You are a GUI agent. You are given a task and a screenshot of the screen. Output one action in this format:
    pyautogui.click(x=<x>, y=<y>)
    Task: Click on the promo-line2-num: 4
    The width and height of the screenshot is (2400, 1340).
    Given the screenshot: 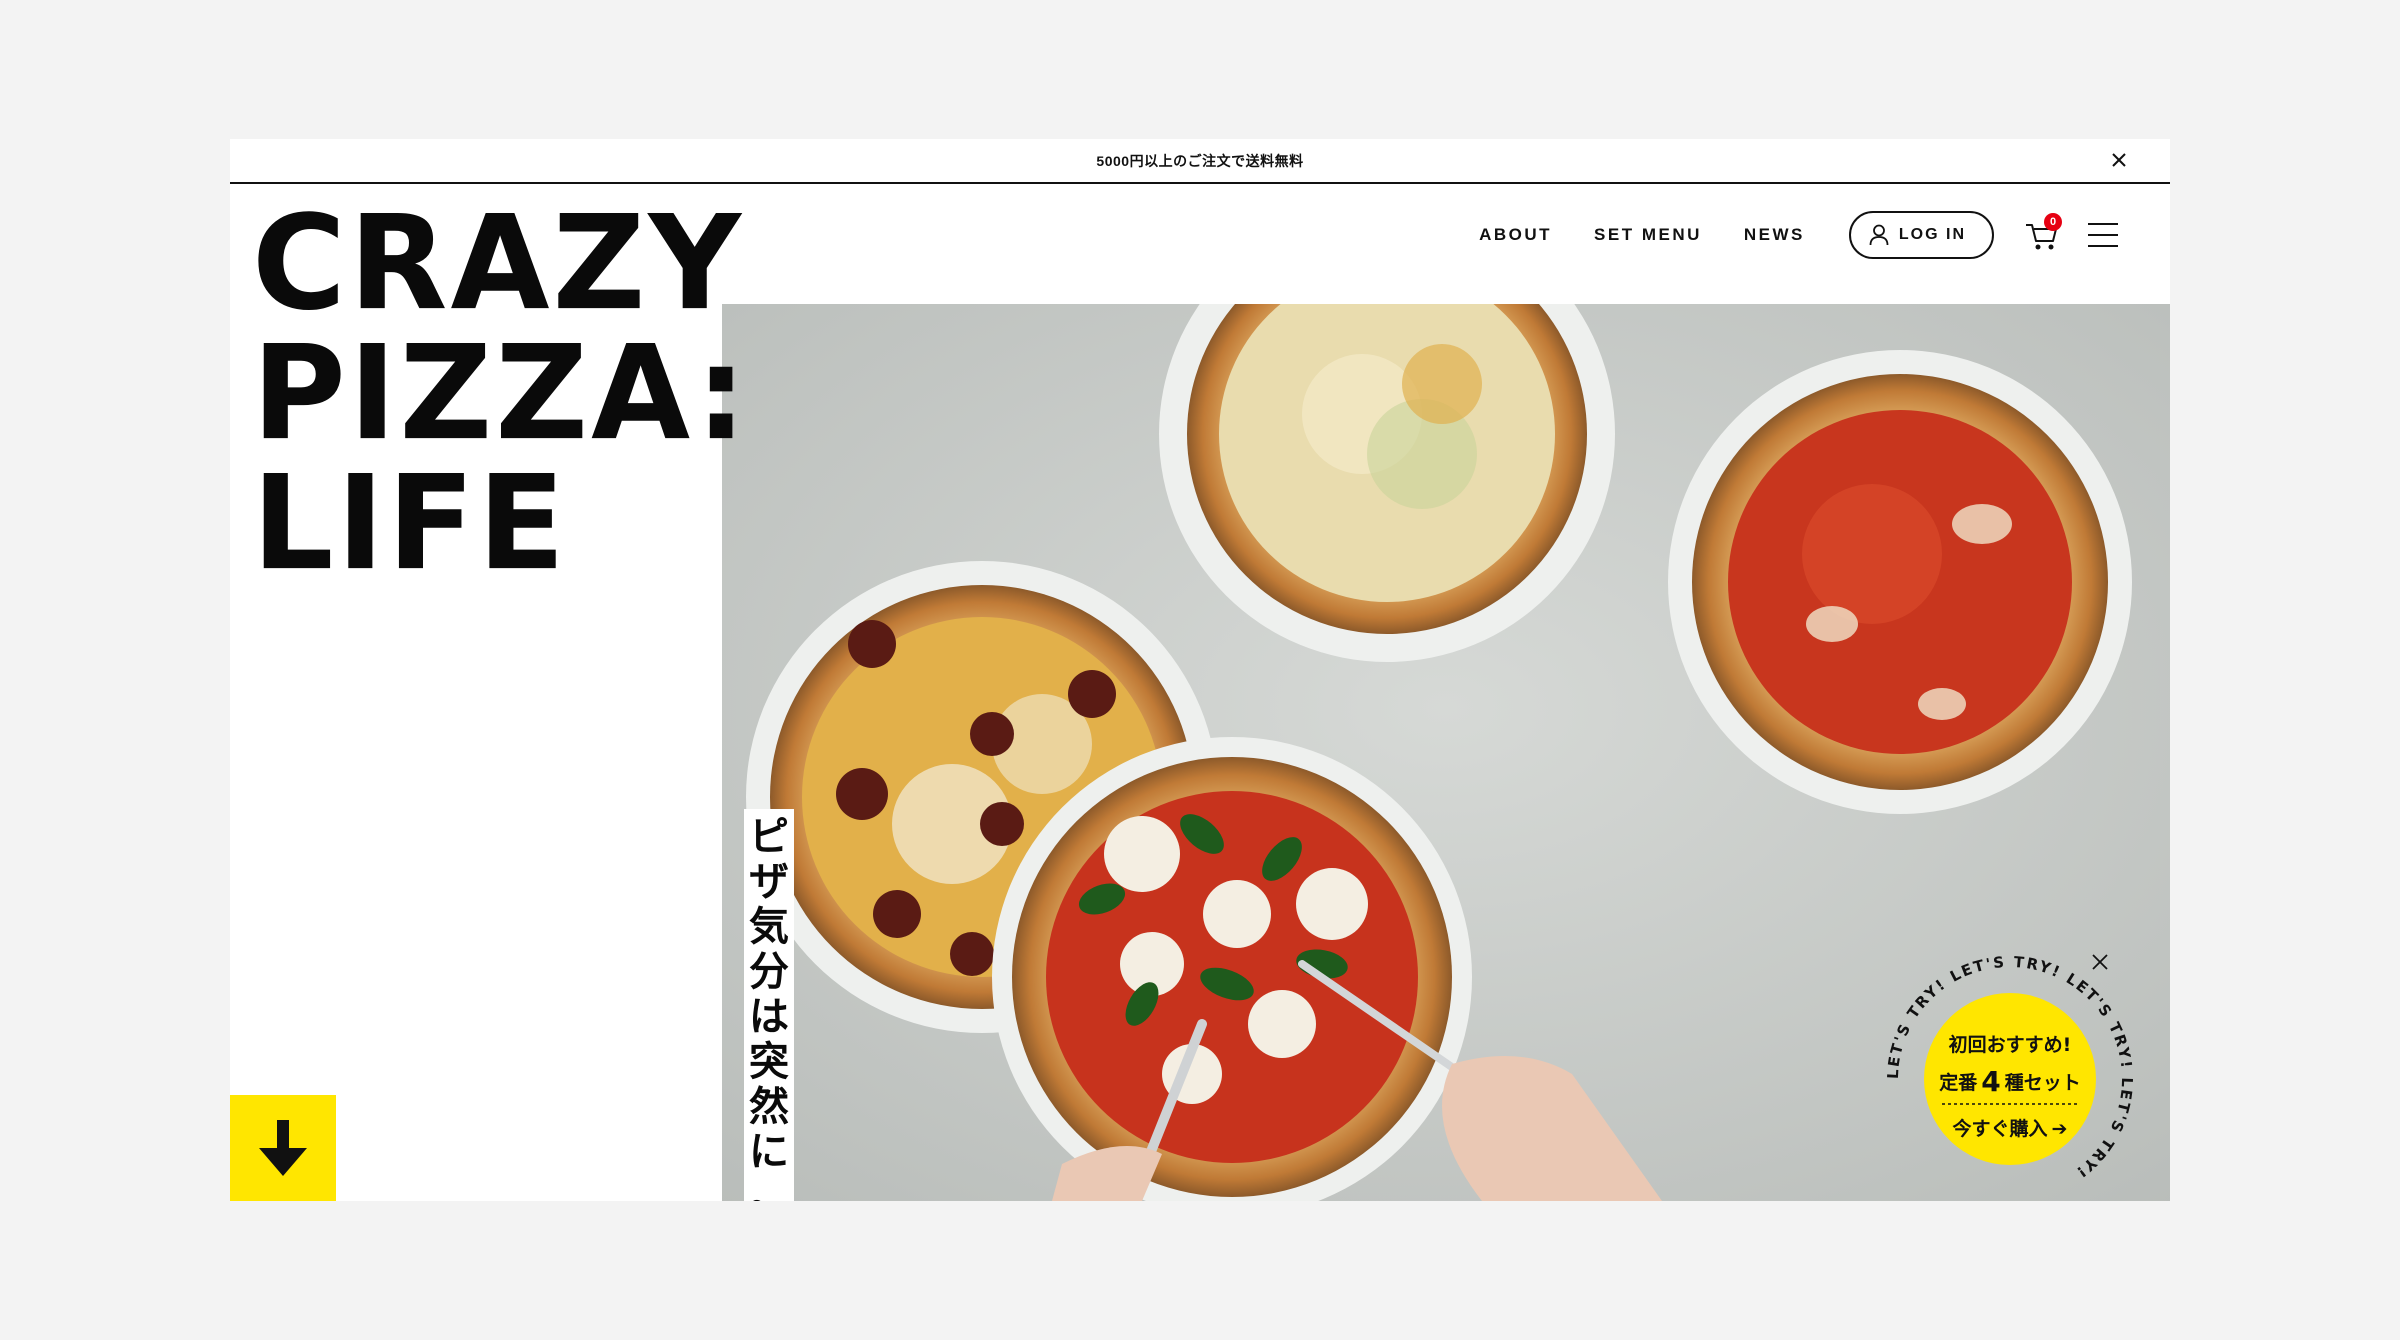 What is the action you would take?
    pyautogui.click(x=1990, y=1081)
    